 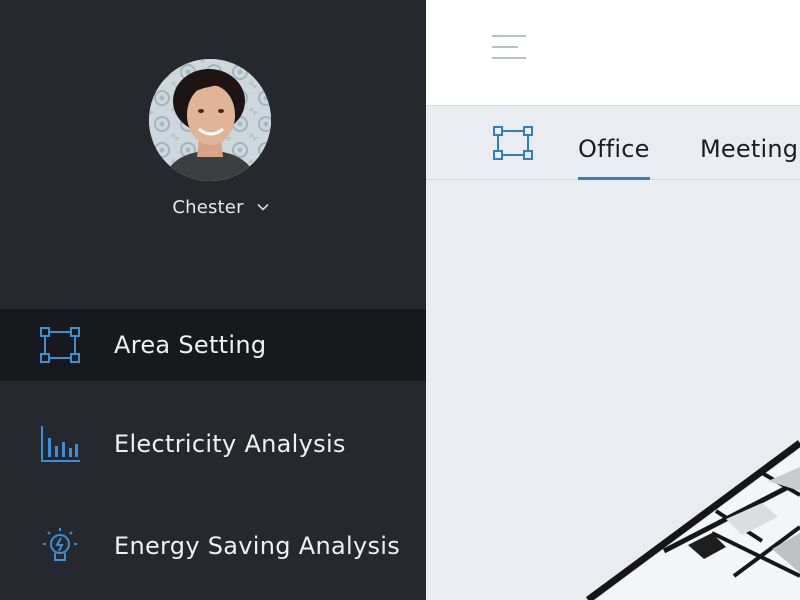 I want to click on sidebar-item-energy-saving-analysis: Energy Saving Analysis, so click(x=213, y=546).